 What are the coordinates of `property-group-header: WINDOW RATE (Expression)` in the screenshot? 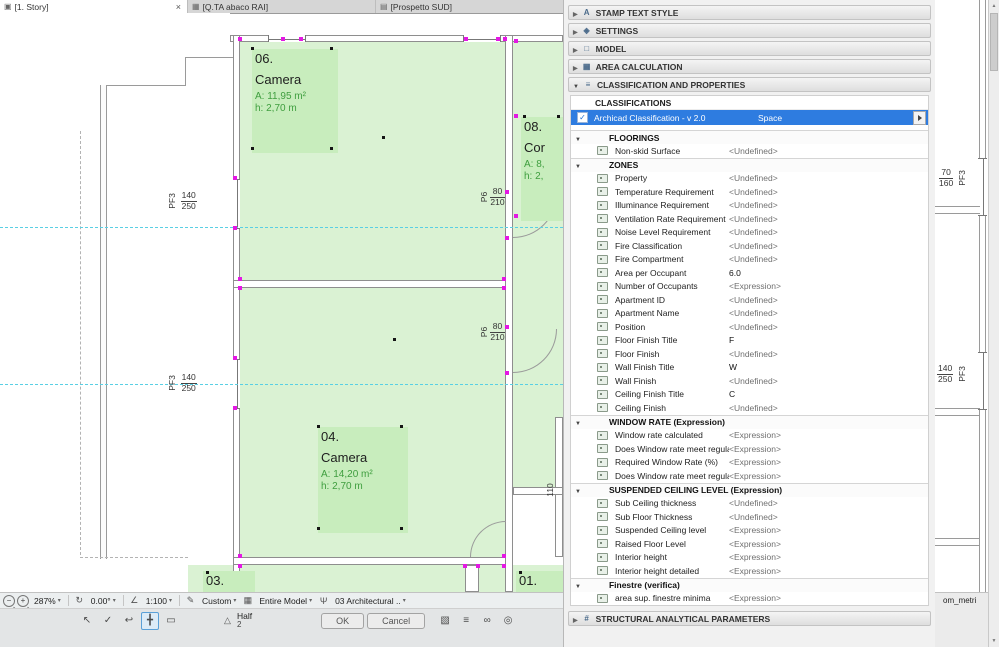 It's located at (749, 421).